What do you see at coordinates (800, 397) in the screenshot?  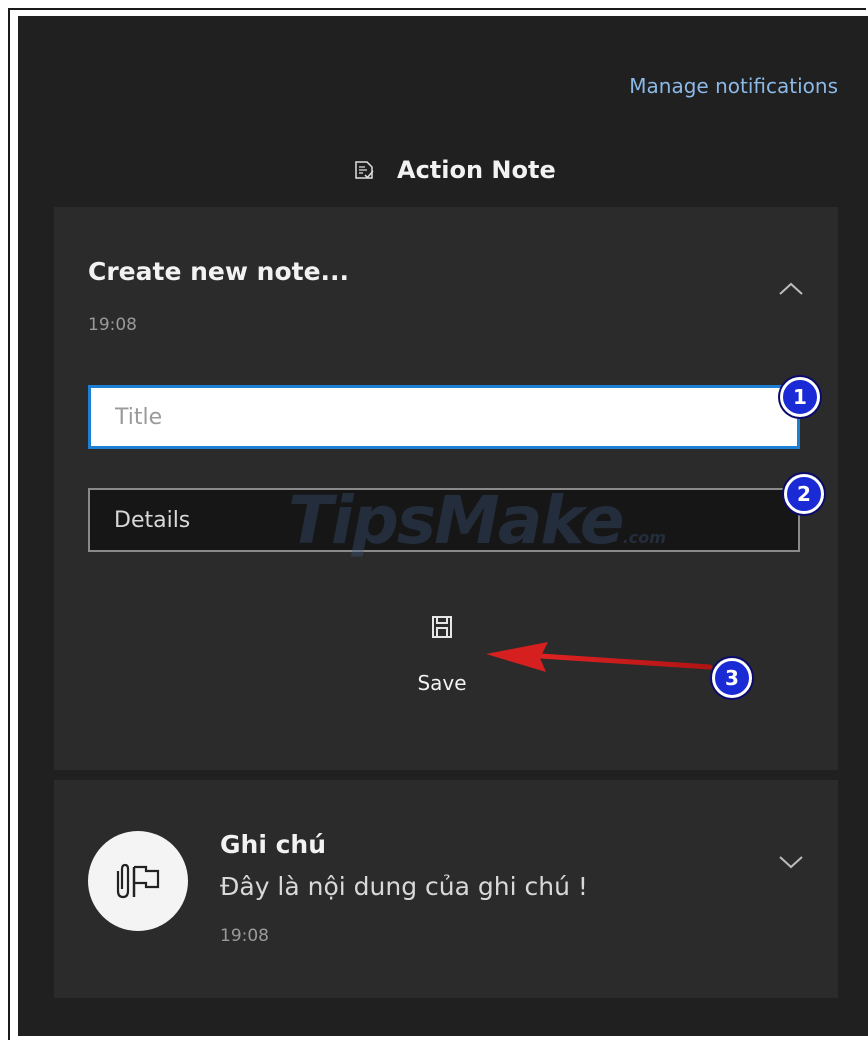 I see `annotation-badge-1: 1` at bounding box center [800, 397].